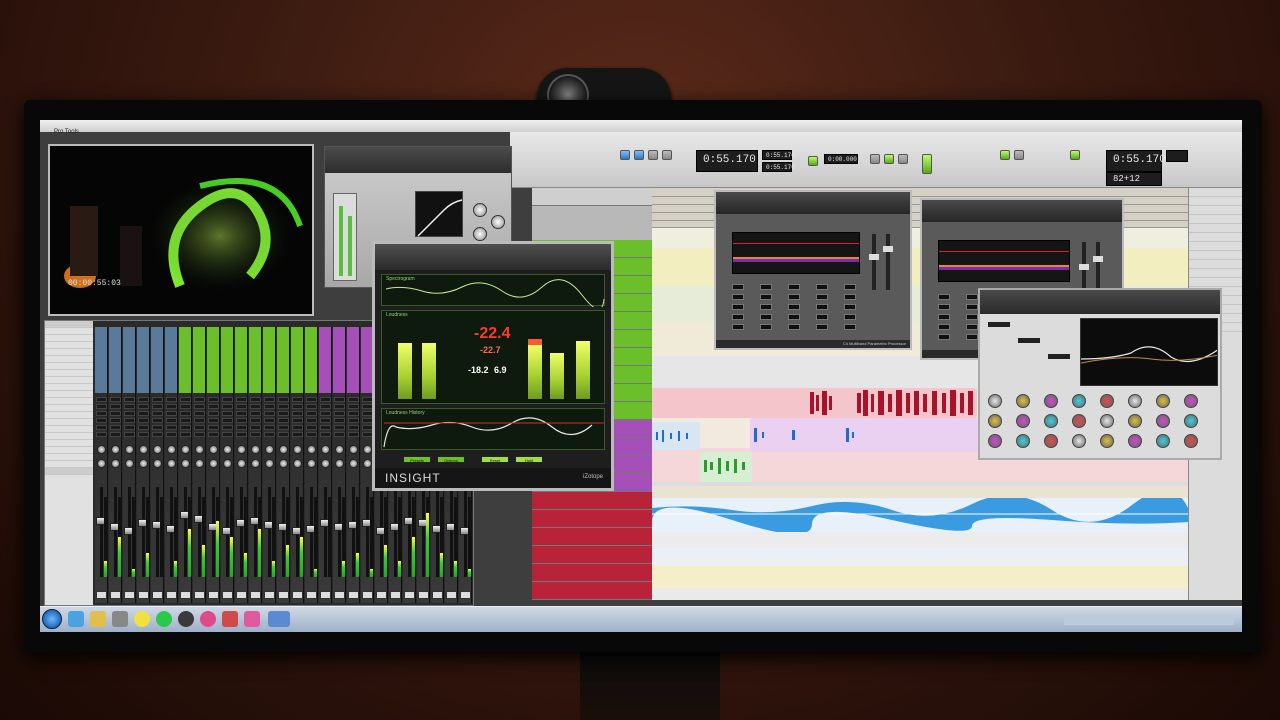 The image size is (1280, 720). What do you see at coordinates (230, 619) in the screenshot?
I see `firefox-icon` at bounding box center [230, 619].